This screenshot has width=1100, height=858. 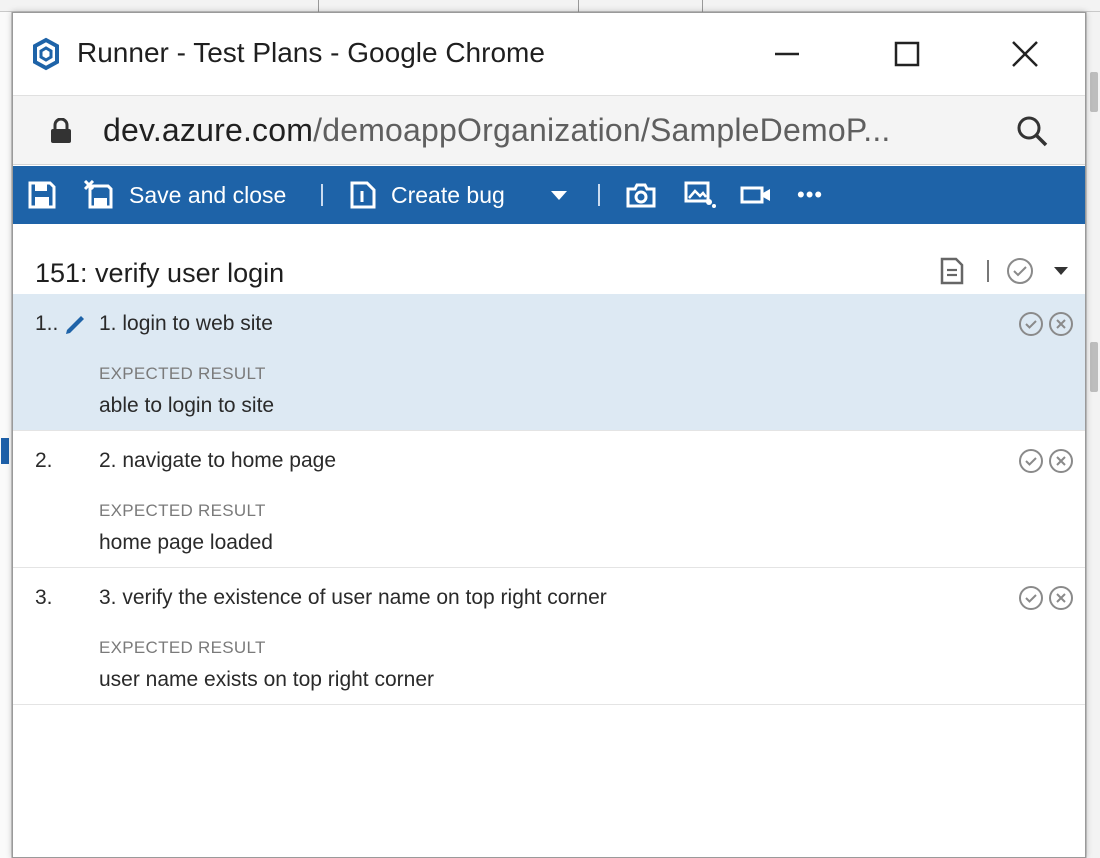 What do you see at coordinates (186, 323) in the screenshot?
I see `step-action: 1. login to web site` at bounding box center [186, 323].